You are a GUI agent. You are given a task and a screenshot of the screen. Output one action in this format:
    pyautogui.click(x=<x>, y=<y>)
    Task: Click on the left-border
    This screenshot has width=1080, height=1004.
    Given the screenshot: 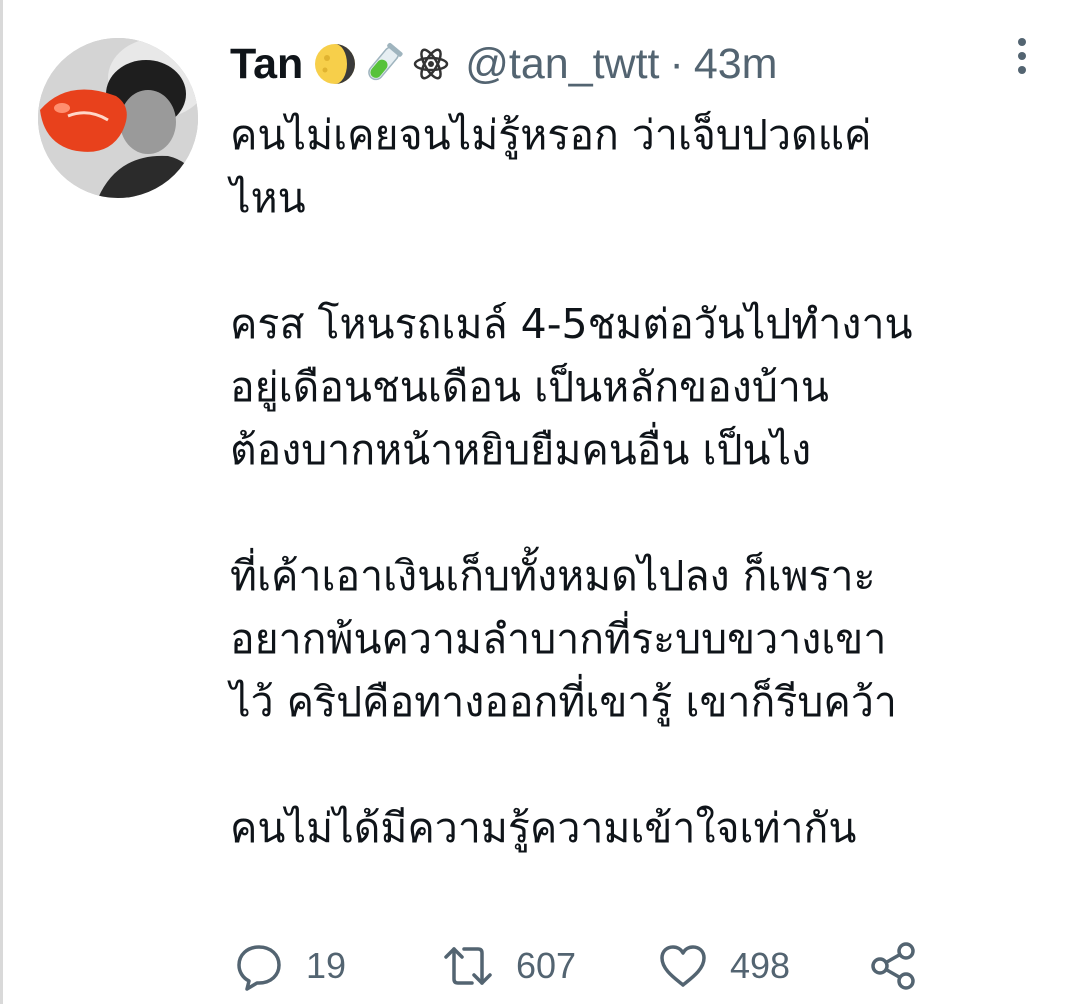 What is the action you would take?
    pyautogui.click(x=1, y=502)
    